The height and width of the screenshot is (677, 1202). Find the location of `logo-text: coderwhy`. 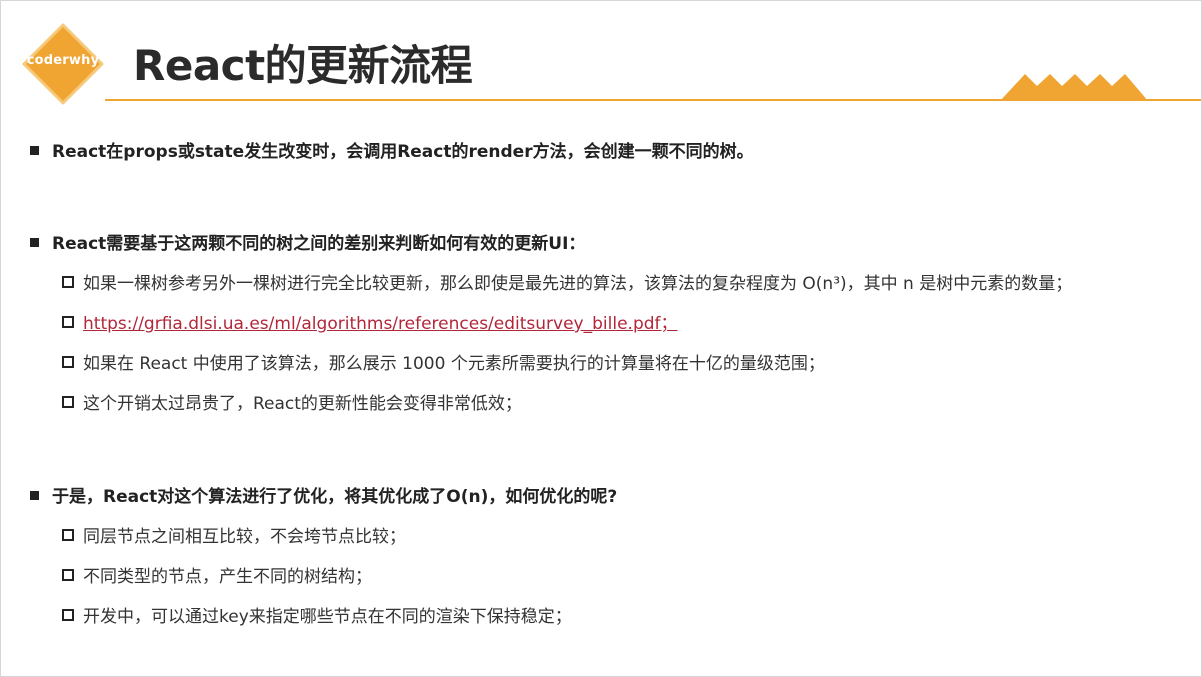

logo-text: coderwhy is located at coordinates (63, 60).